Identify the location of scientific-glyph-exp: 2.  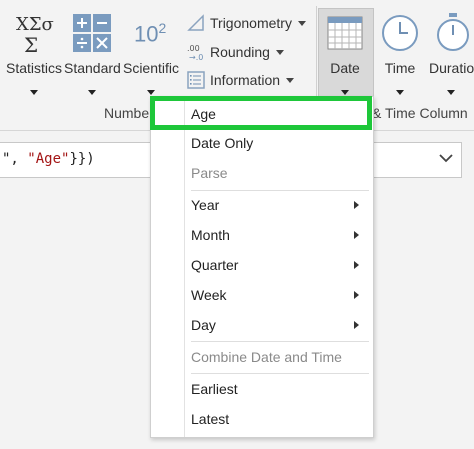
(162, 28).